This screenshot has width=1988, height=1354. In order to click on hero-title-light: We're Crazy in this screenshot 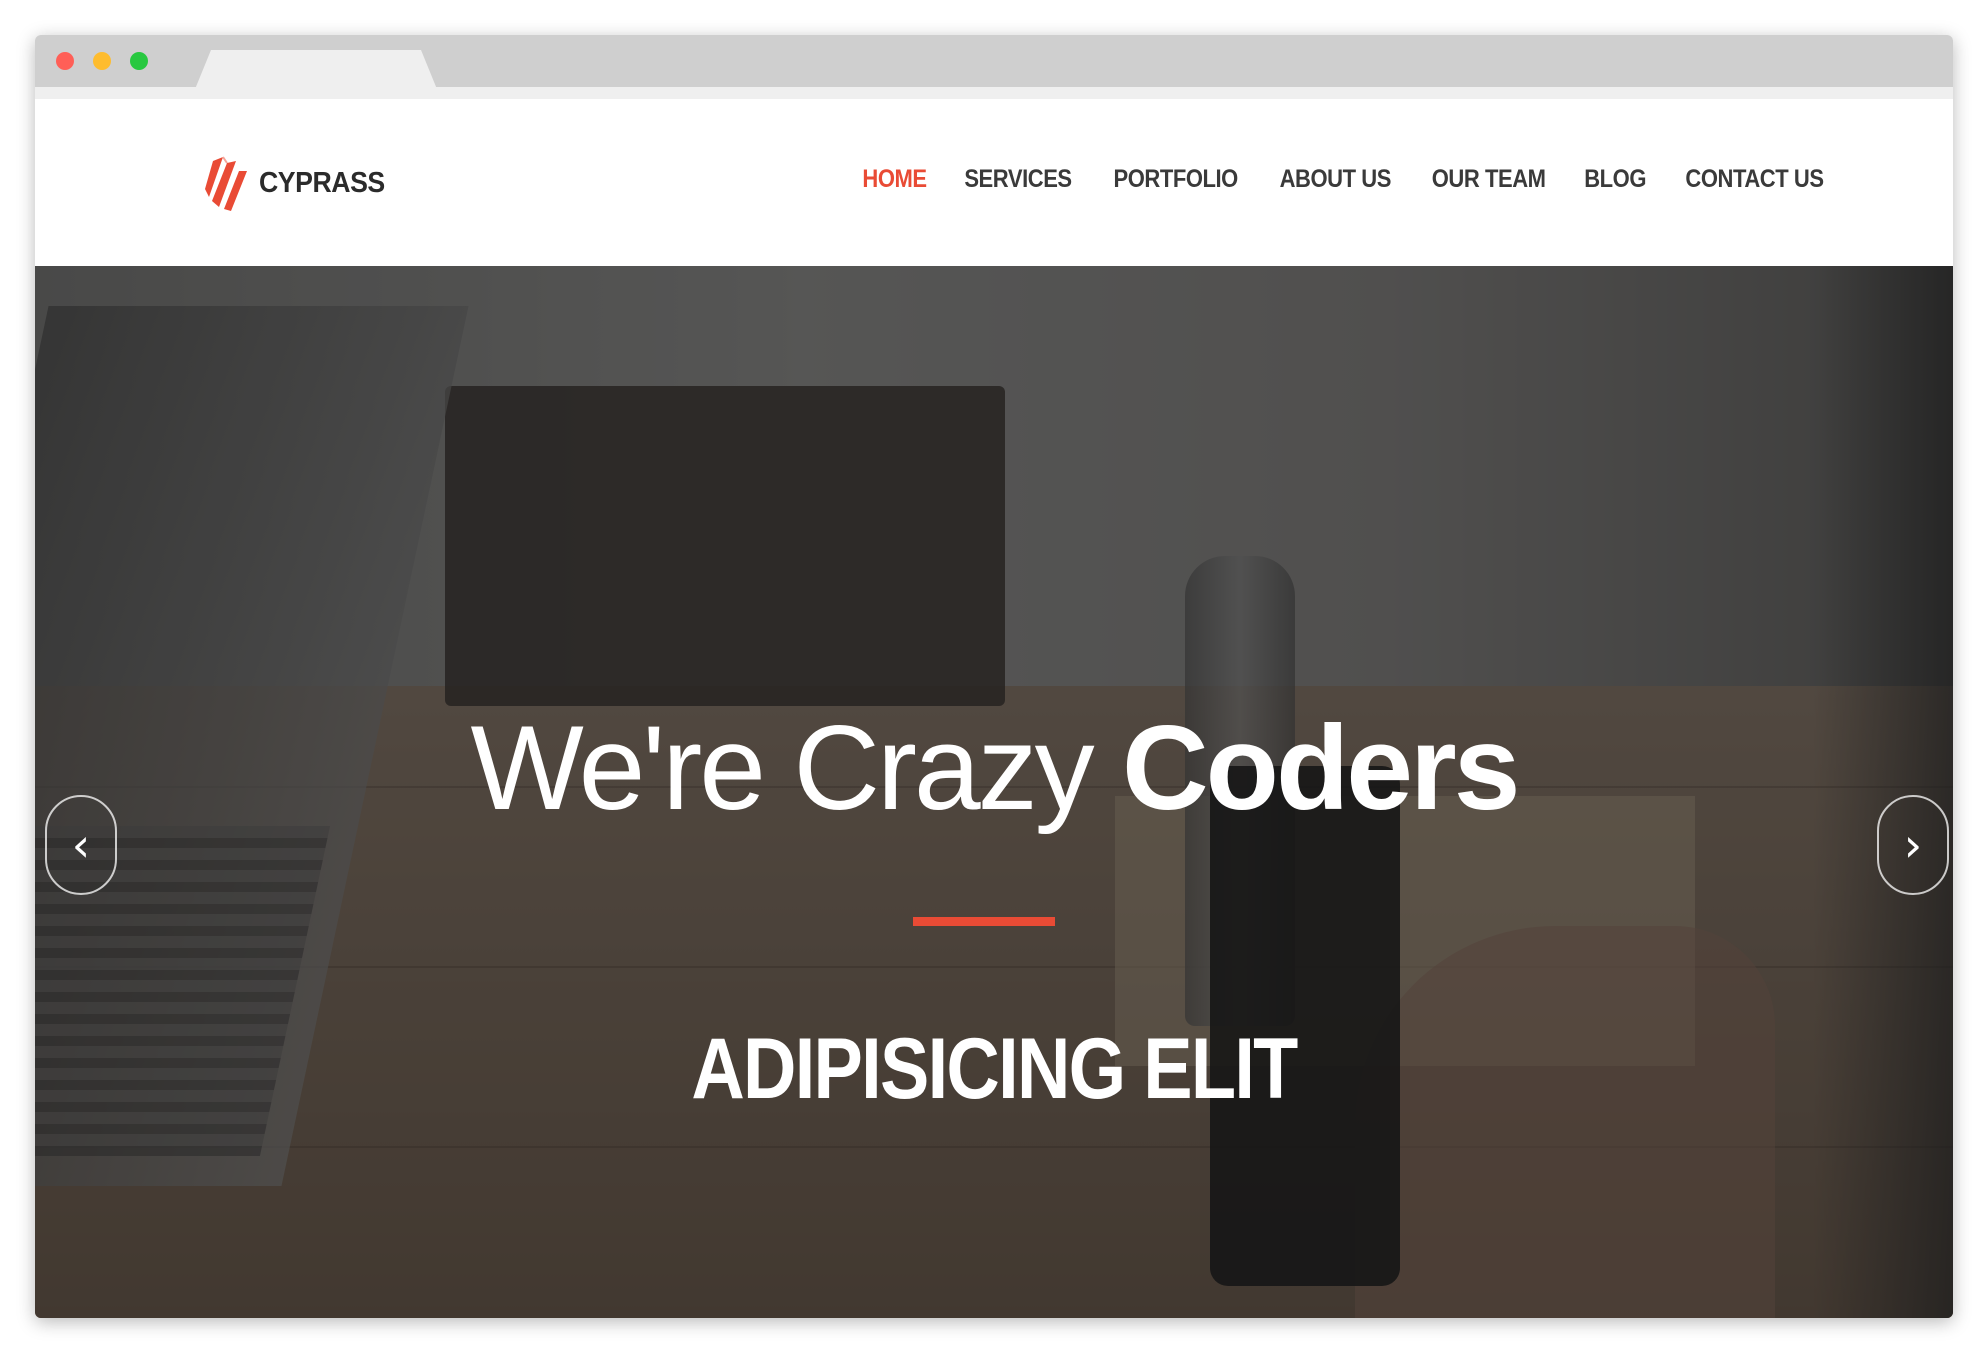, I will do `click(796, 768)`.